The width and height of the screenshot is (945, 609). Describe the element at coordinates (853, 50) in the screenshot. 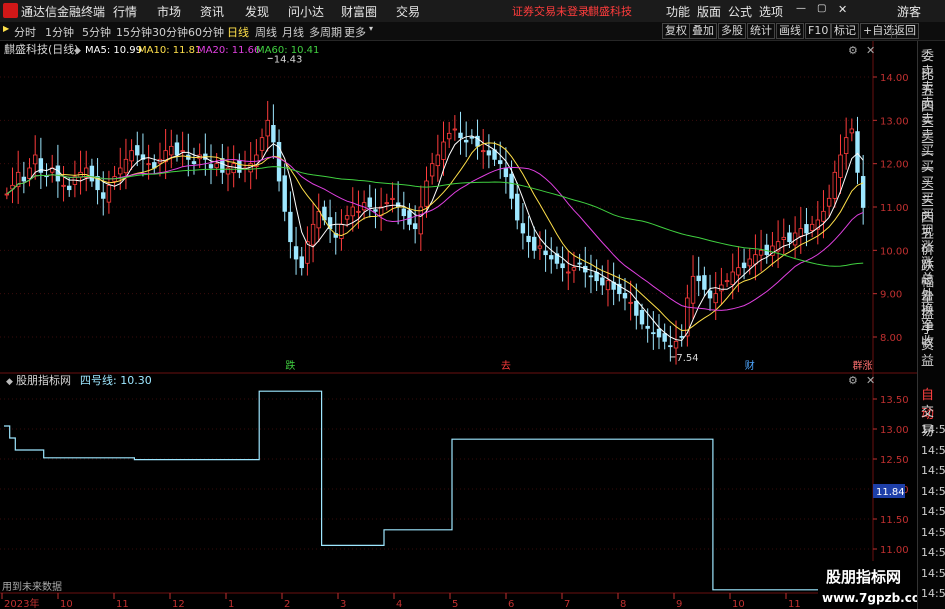

I see `chart-settings-icon: ⚙` at that location.